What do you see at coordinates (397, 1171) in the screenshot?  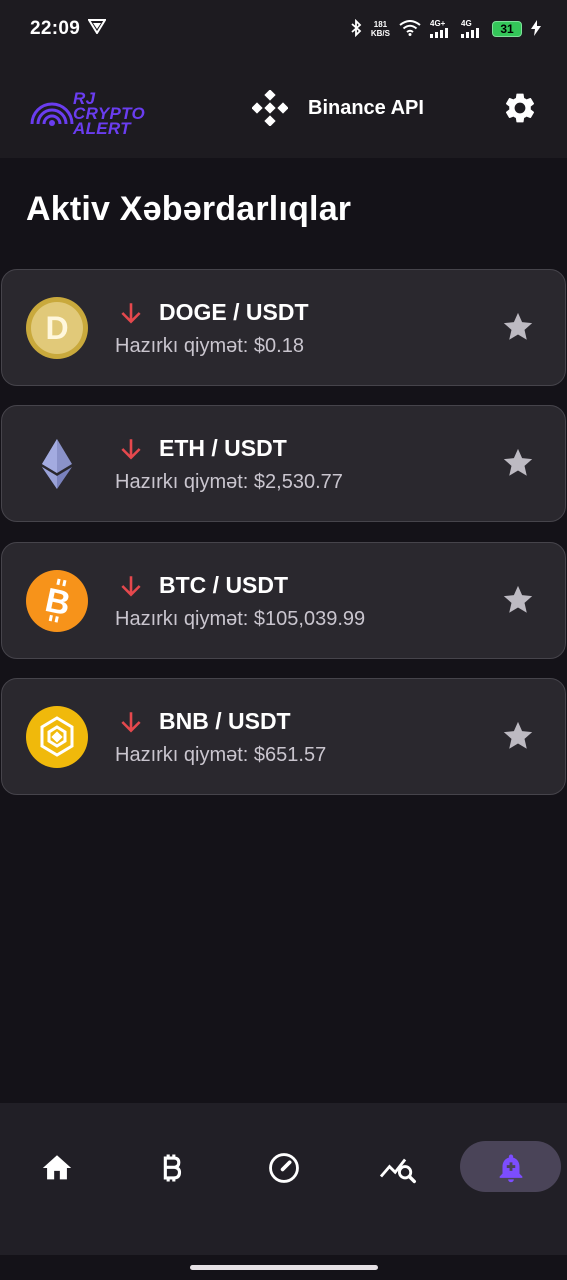 I see `chart-search-icon` at bounding box center [397, 1171].